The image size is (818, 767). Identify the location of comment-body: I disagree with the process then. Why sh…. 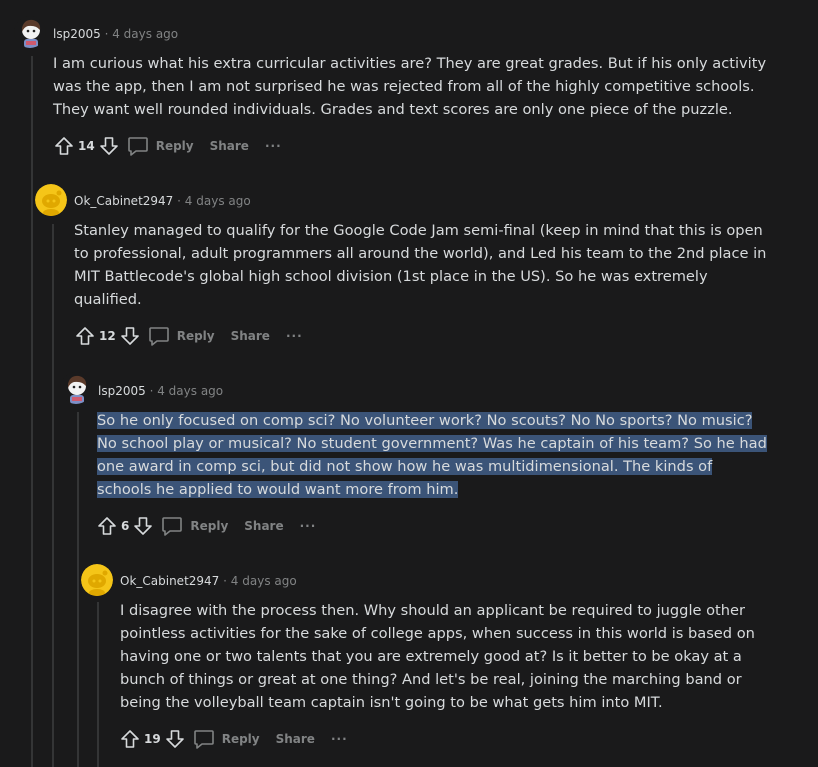
(440, 656).